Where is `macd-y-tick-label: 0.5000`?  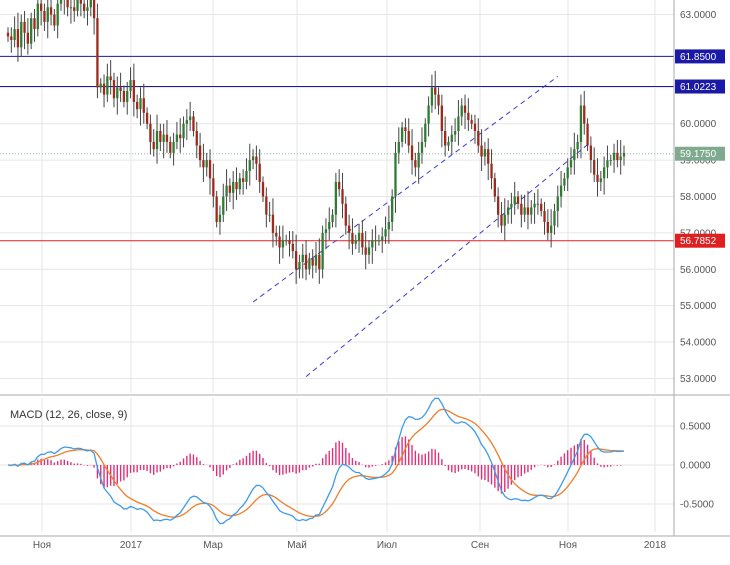
macd-y-tick-label: 0.5000 is located at coordinates (695, 427).